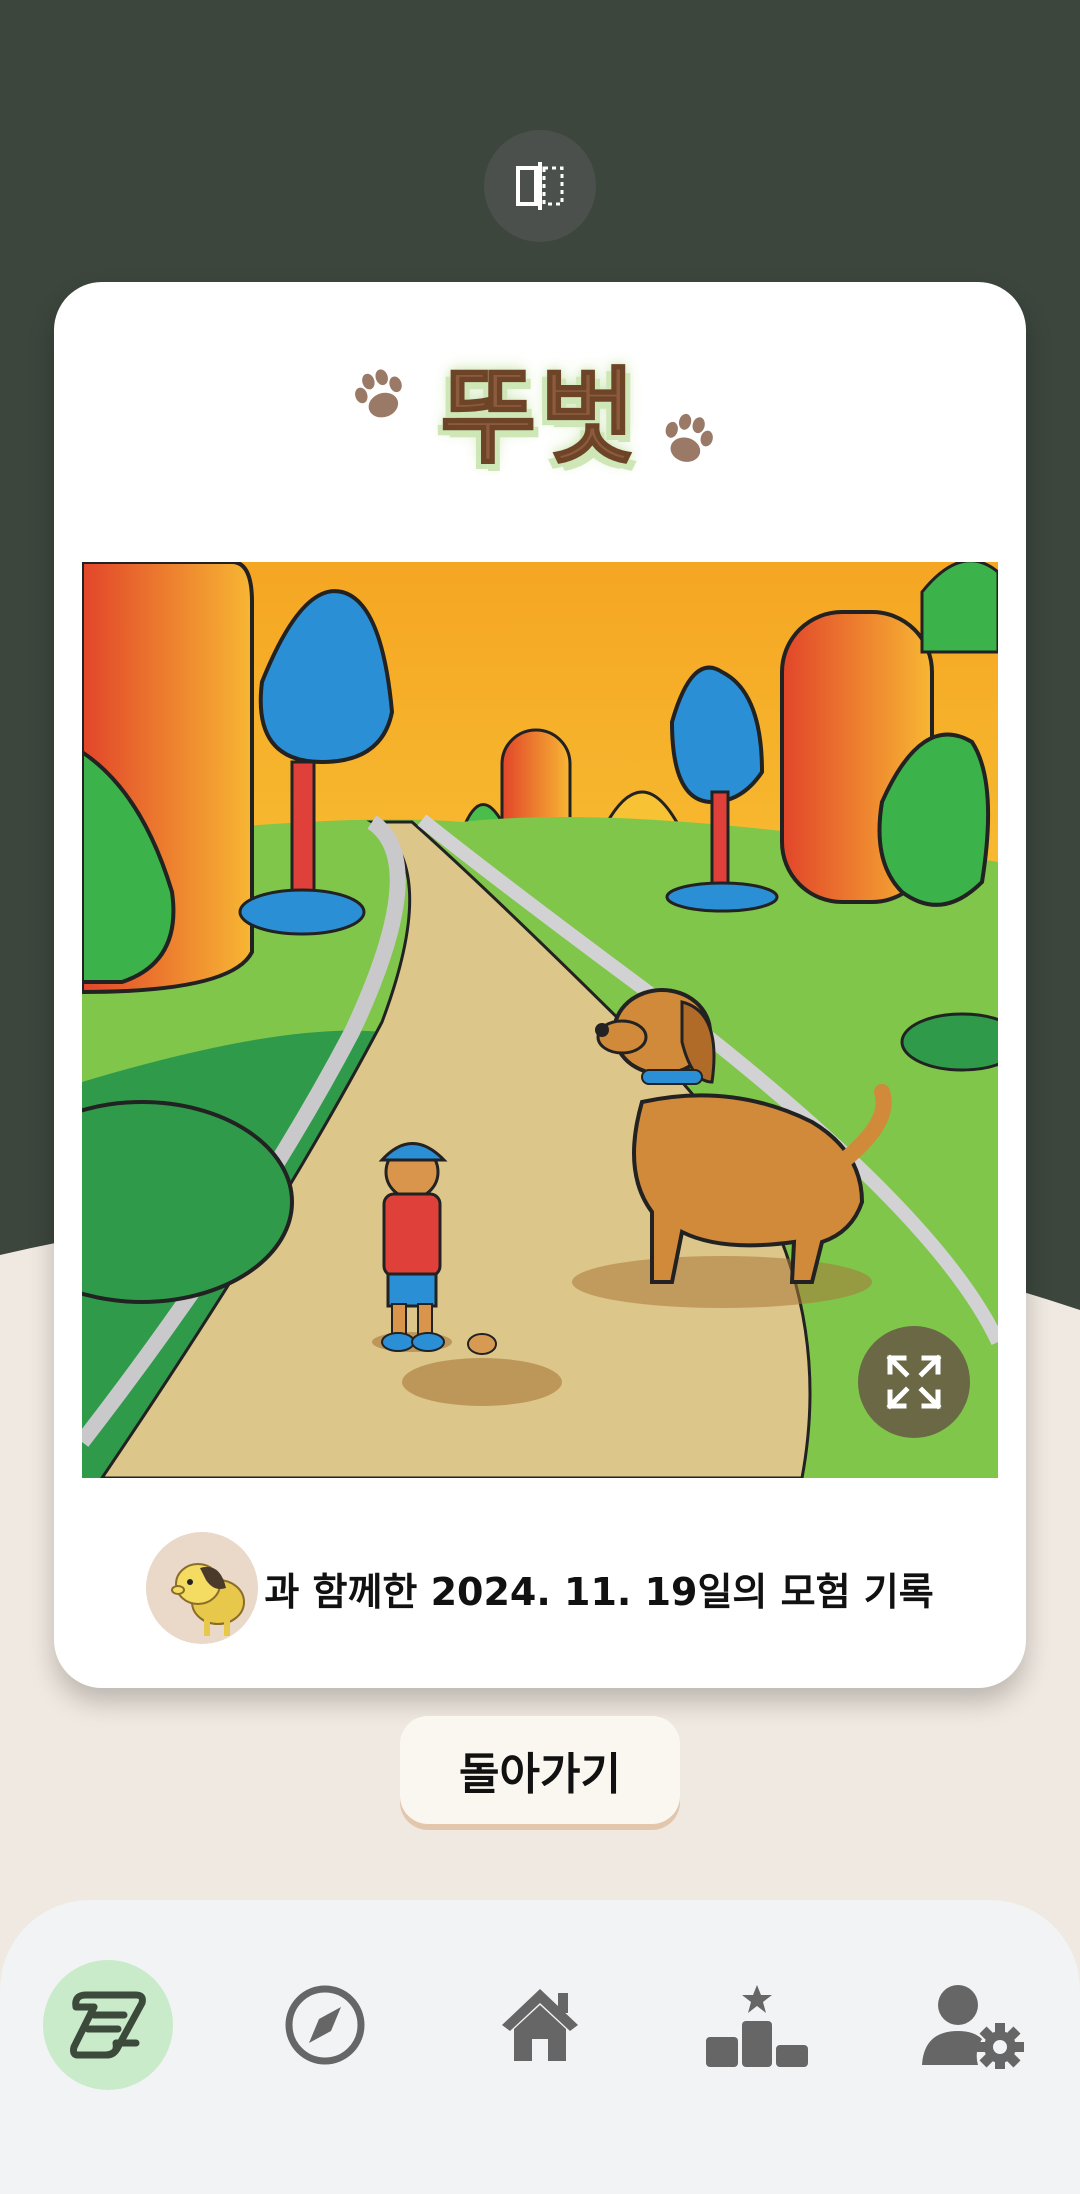 The image size is (1080, 2194). Describe the element at coordinates (599, 1591) in the screenshot. I see `caption-text: 과 함께한 2024. 11. 19일의 모험 기록` at that location.